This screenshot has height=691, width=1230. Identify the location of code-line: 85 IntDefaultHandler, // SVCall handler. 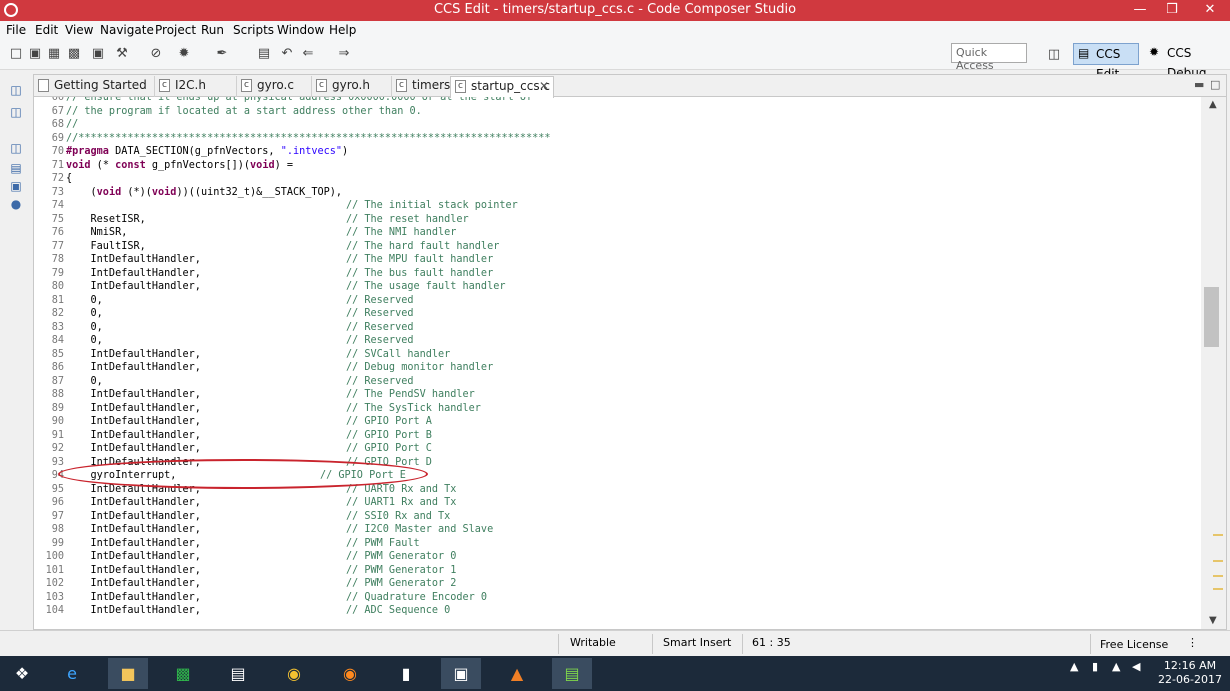
(617, 355).